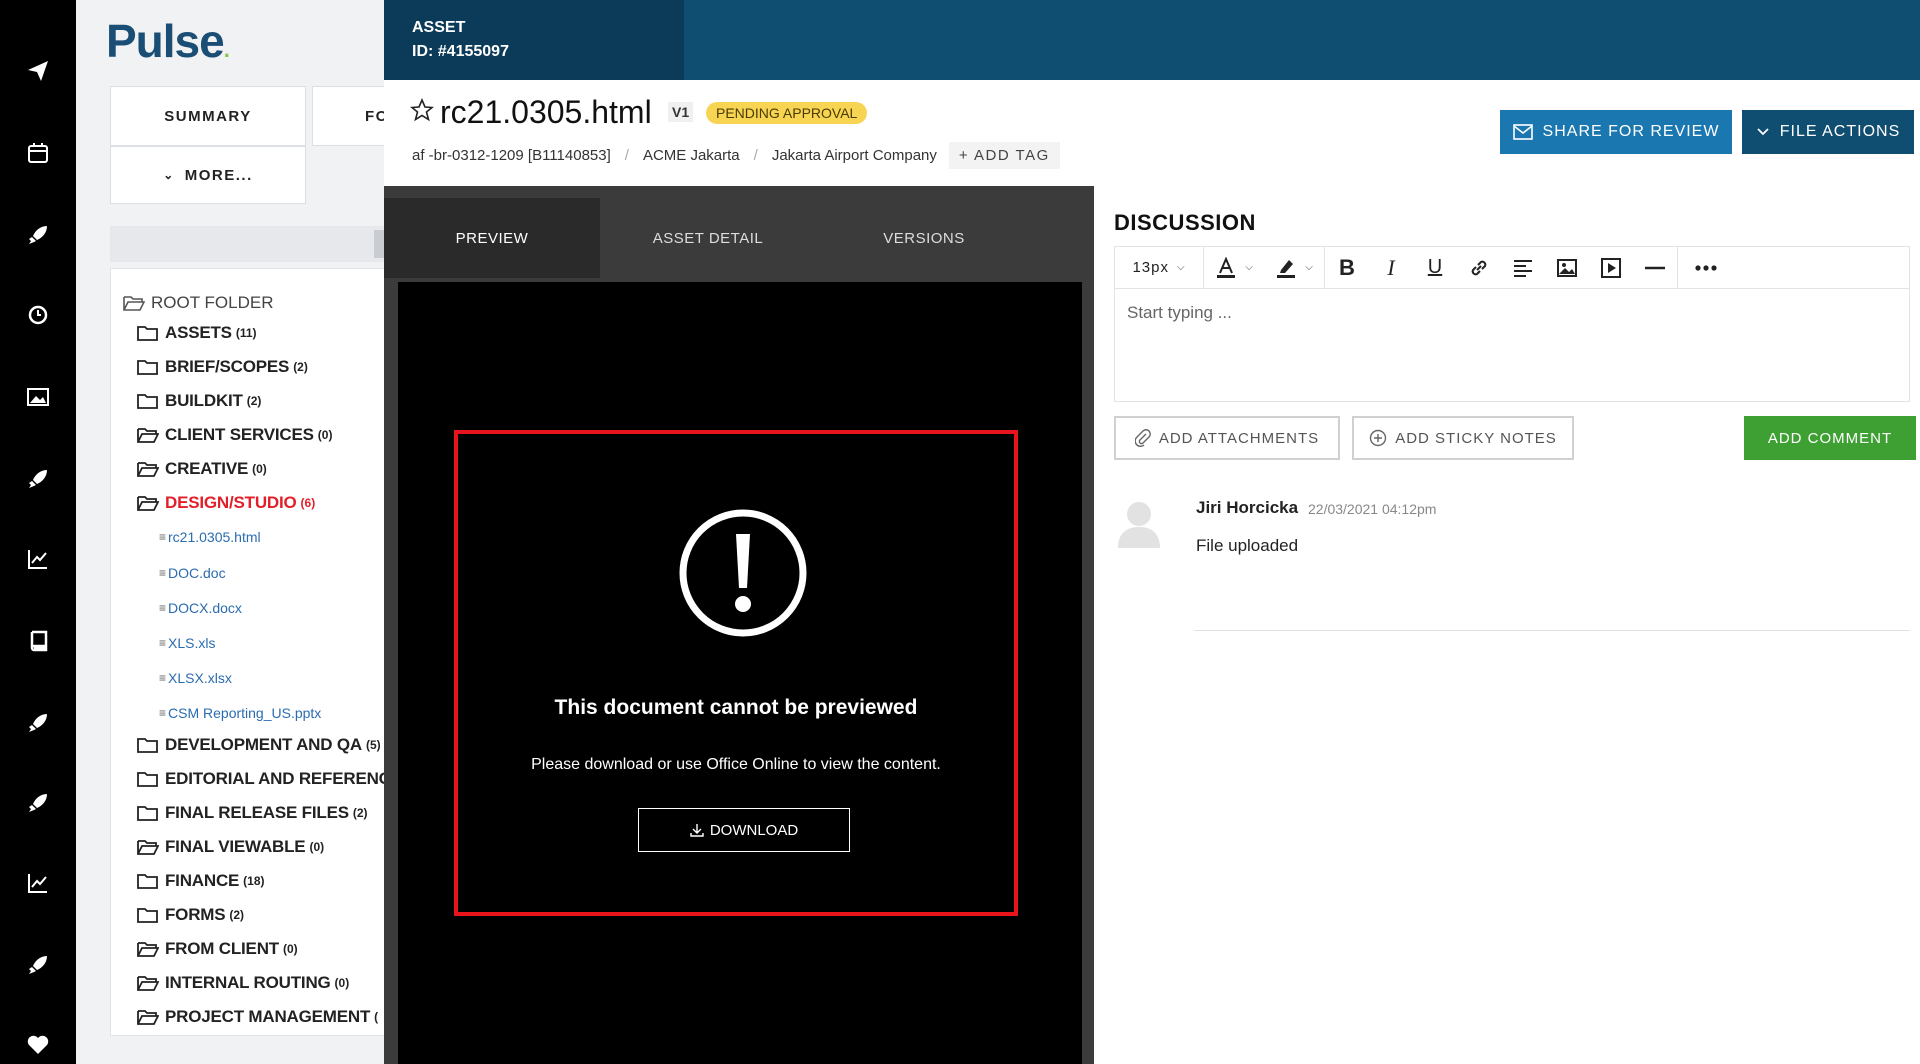  What do you see at coordinates (38, 71) in the screenshot?
I see `paper-plane-icon` at bounding box center [38, 71].